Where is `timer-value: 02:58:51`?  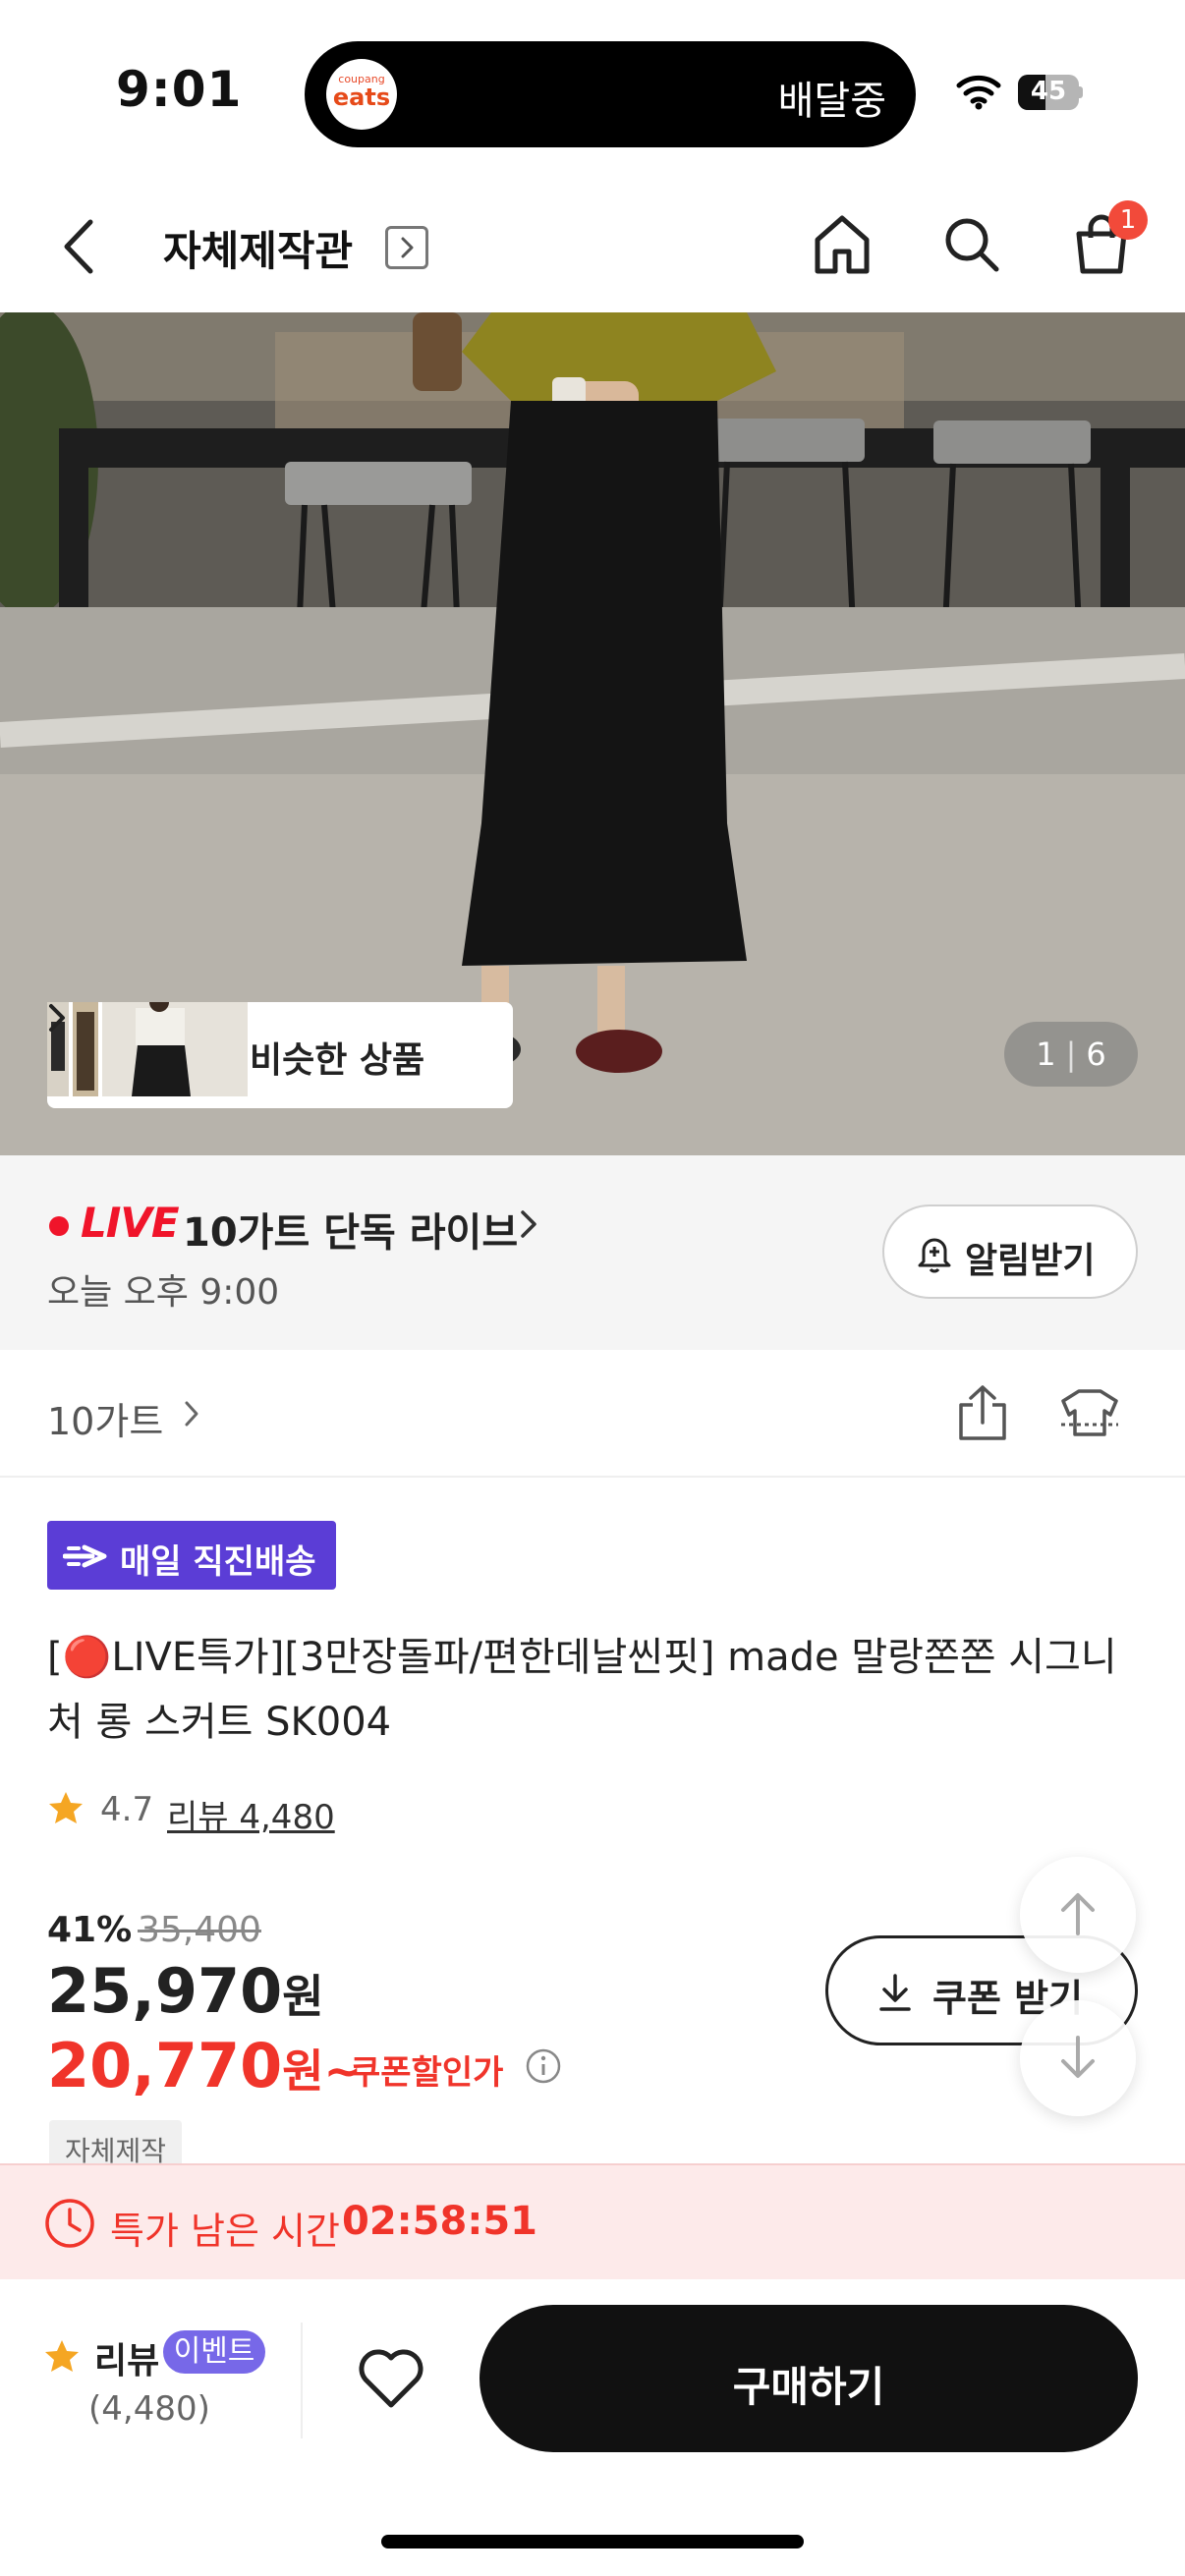 timer-value: 02:58:51 is located at coordinates (440, 2221).